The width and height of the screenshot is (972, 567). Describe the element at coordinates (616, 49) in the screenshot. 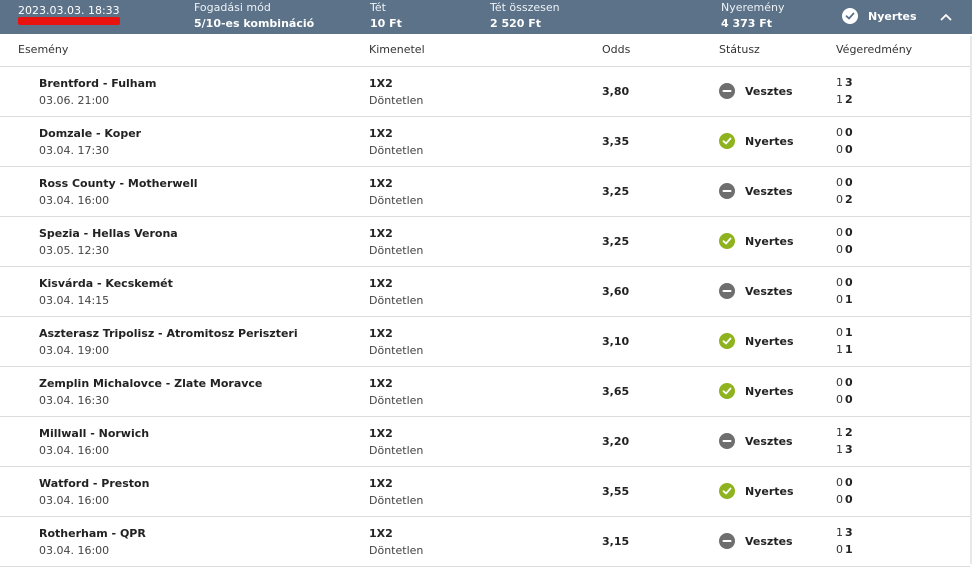

I see `column-odds: Odds` at that location.